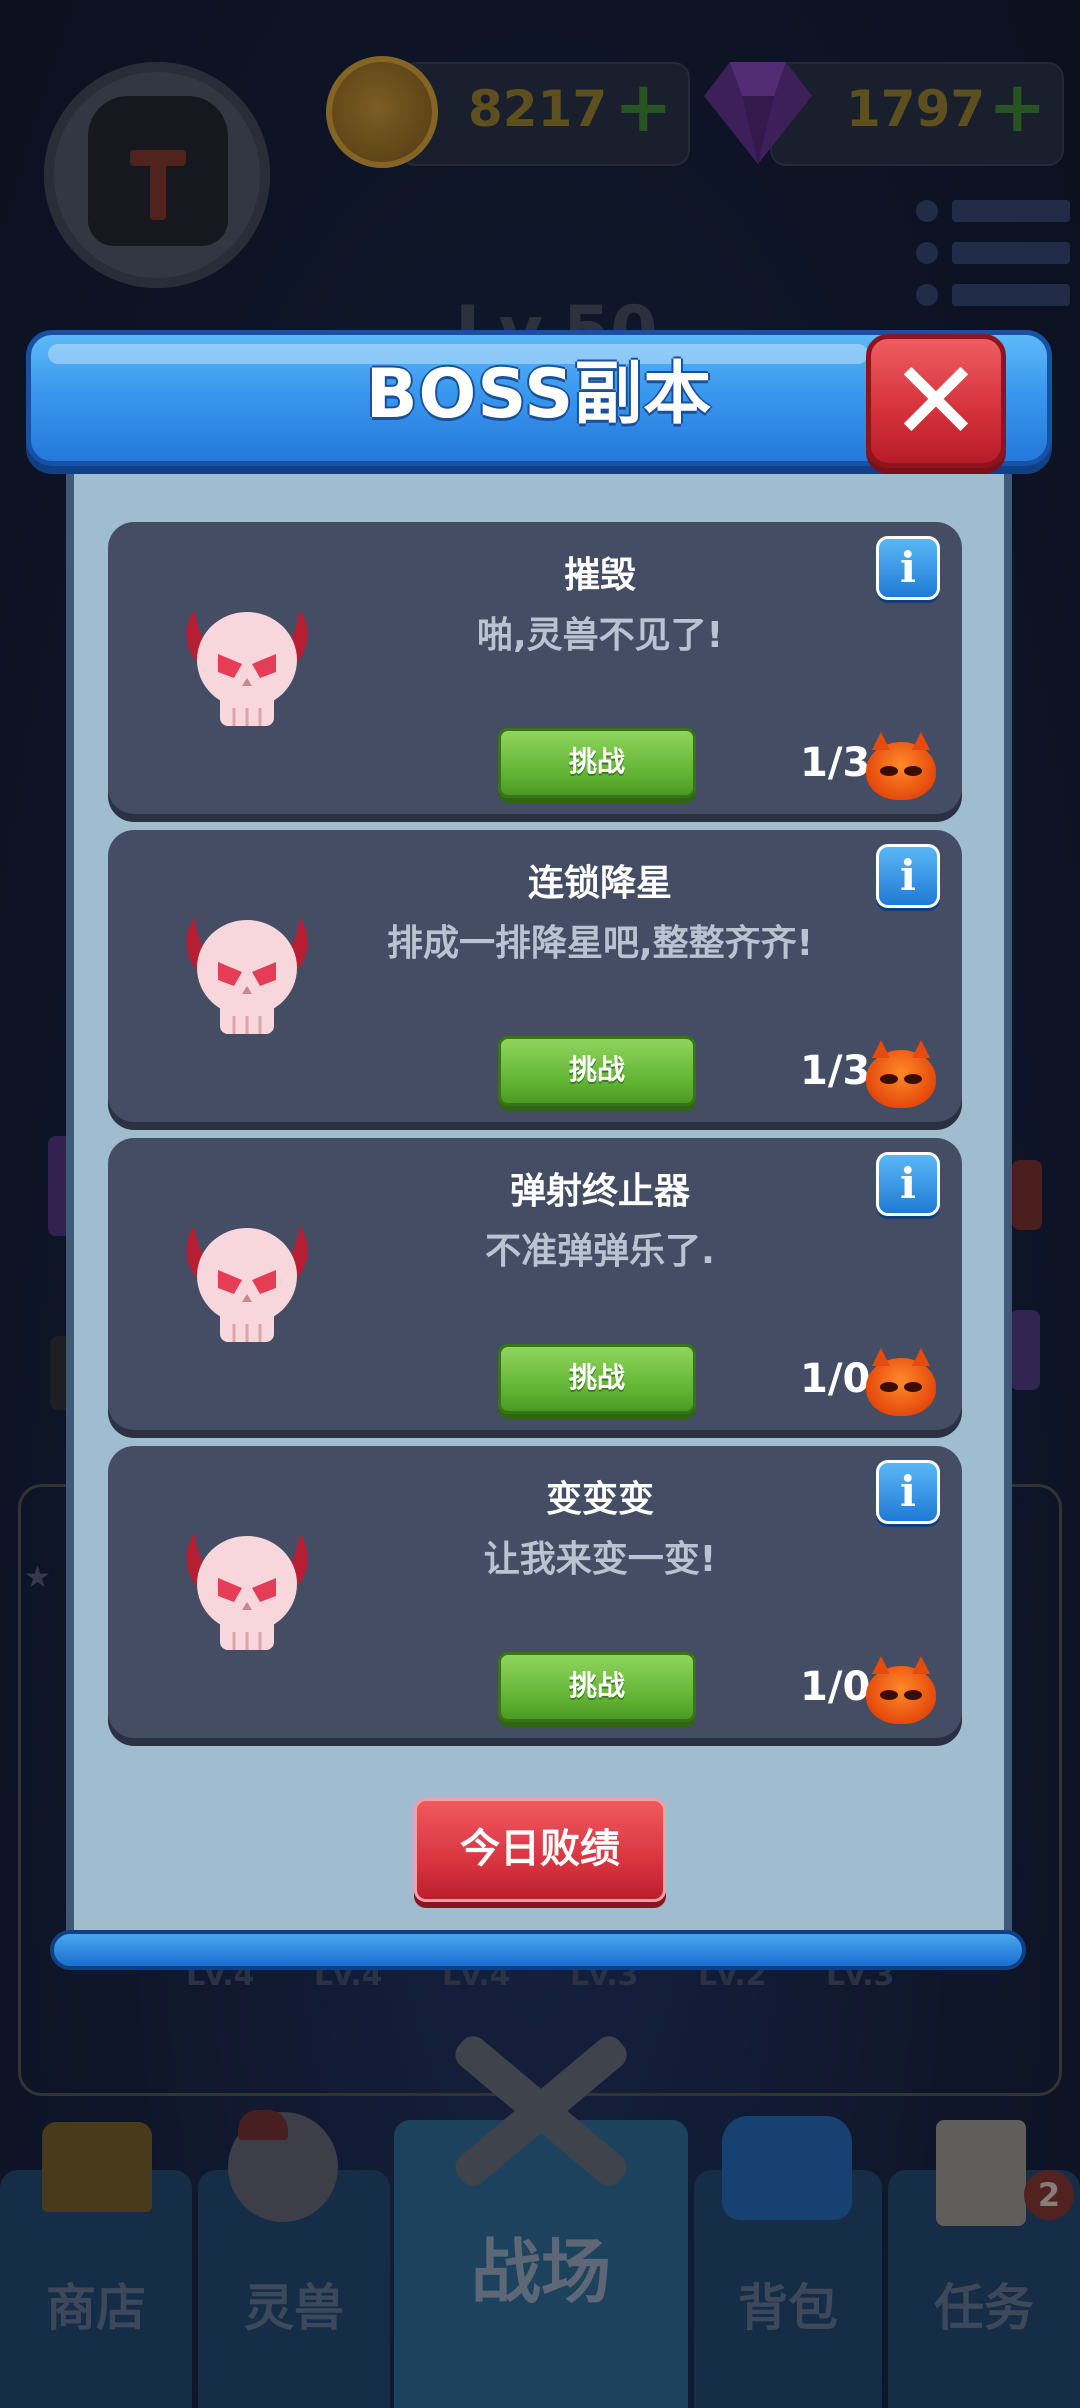 The image size is (1080, 2408). I want to click on boss-description: 不准弹弹乐了., so click(600, 1251).